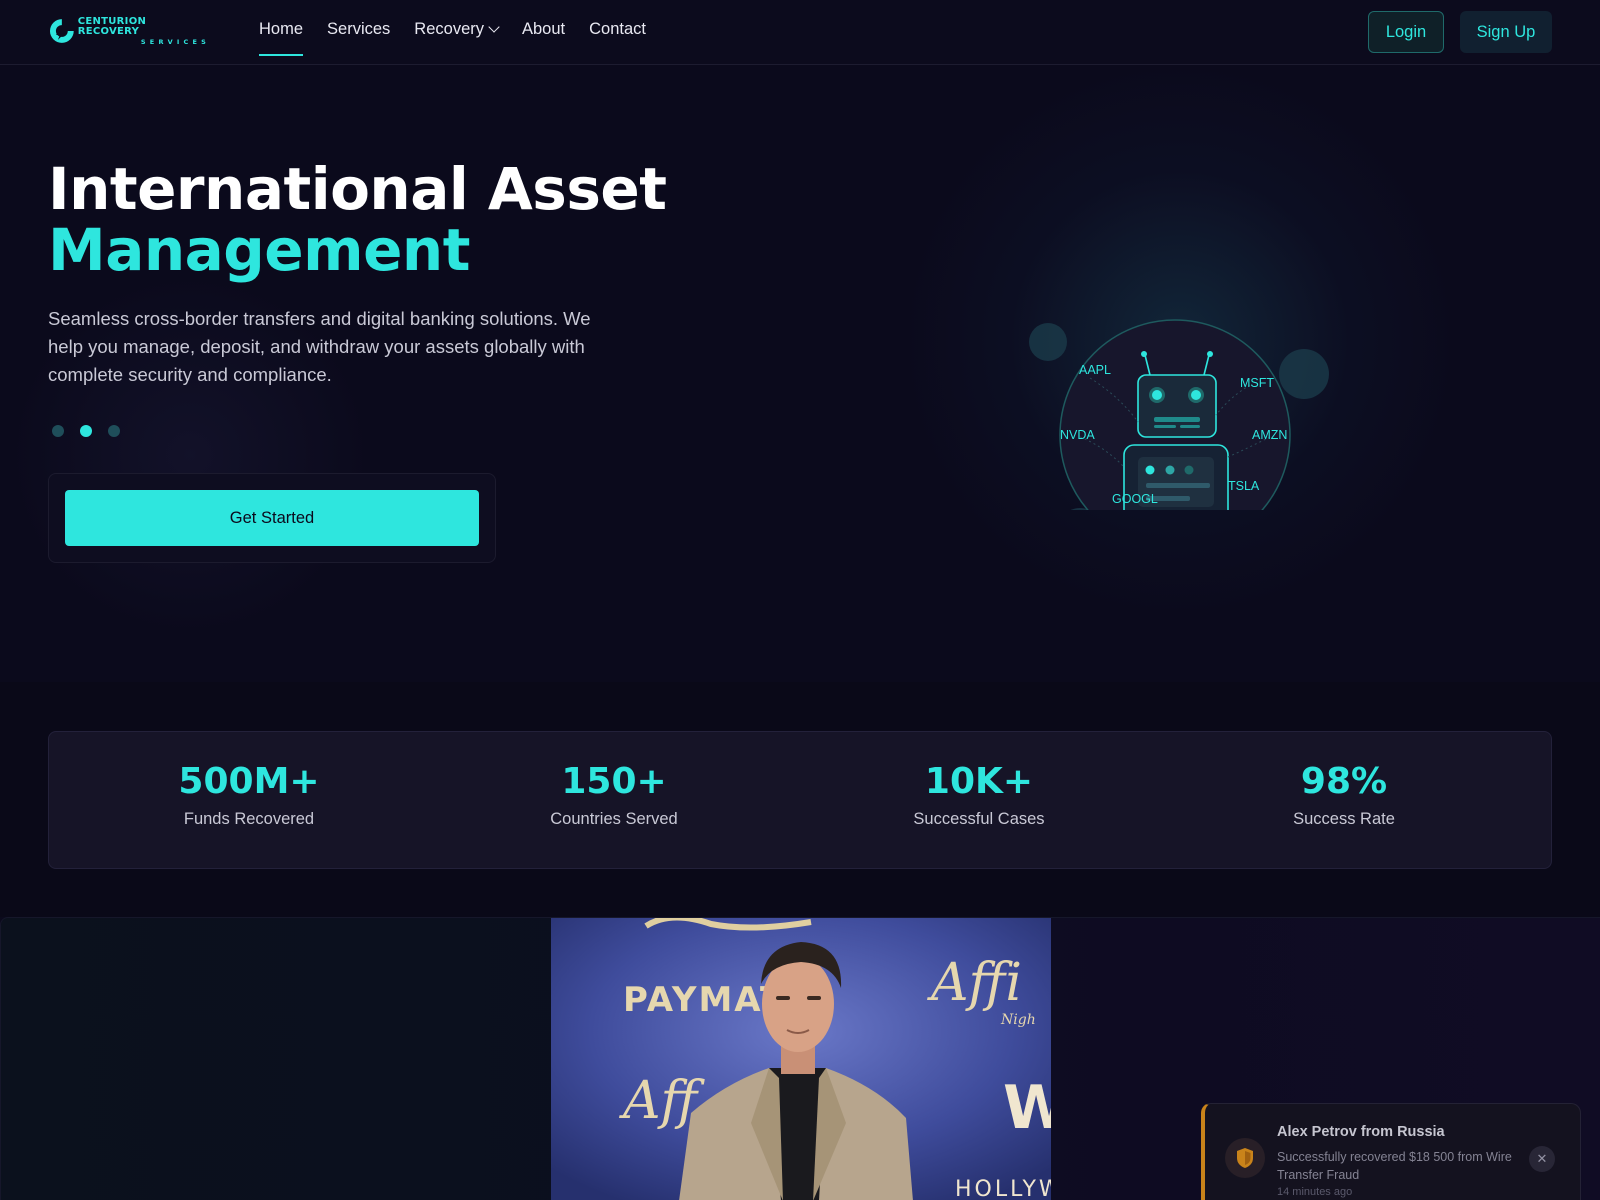 This screenshot has width=1600, height=1200. I want to click on stat-value: 98%, so click(1344, 781).